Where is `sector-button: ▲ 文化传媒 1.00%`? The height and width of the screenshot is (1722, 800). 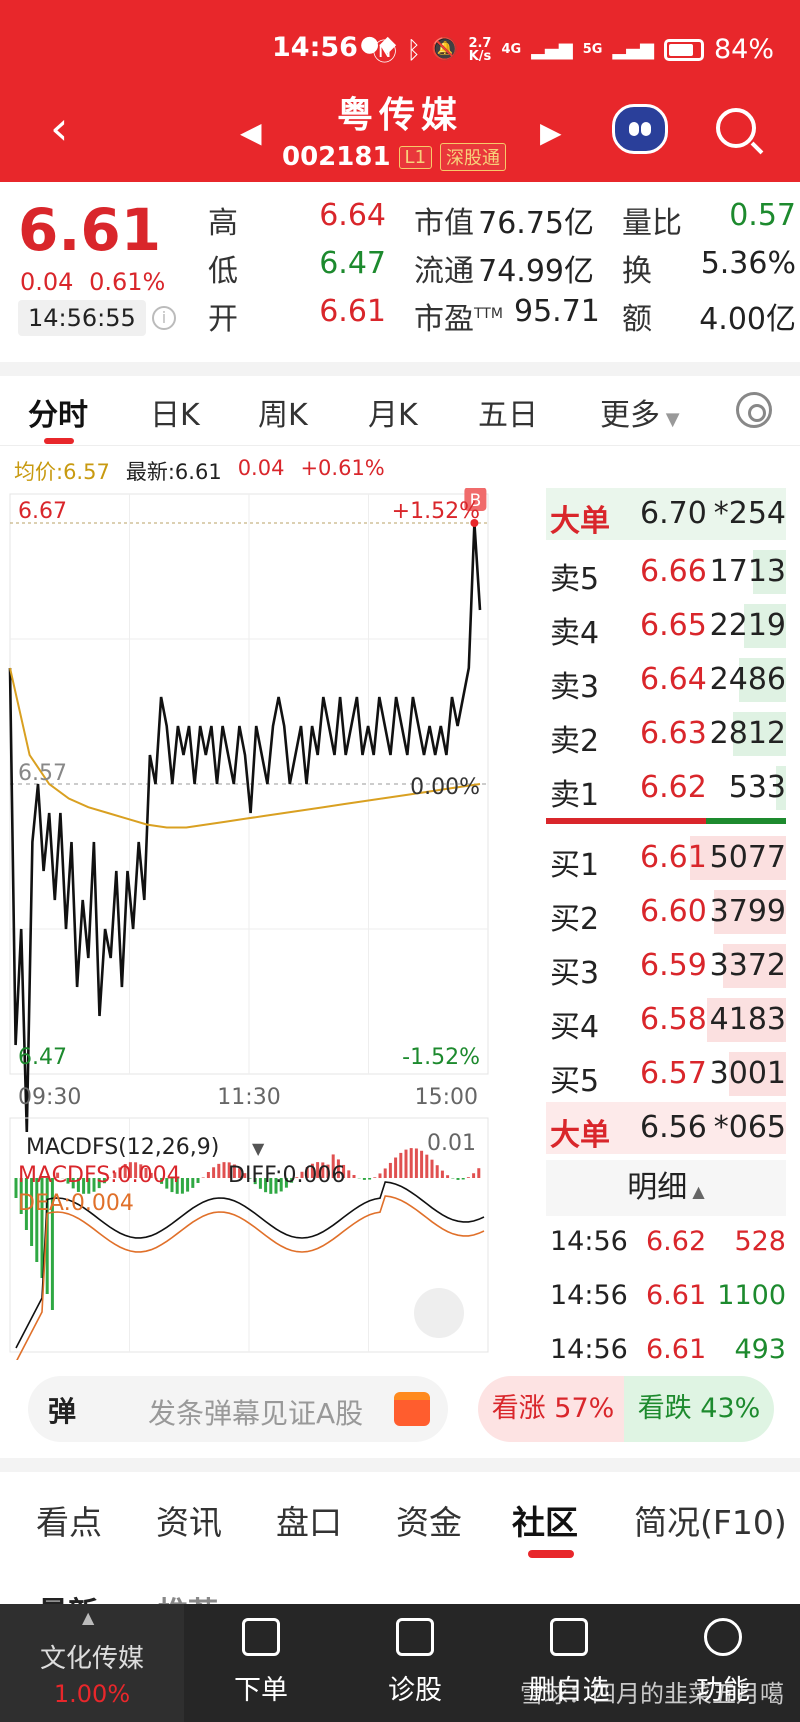
sector-button: ▲ 文化传媒 1.00% is located at coordinates (92, 1663).